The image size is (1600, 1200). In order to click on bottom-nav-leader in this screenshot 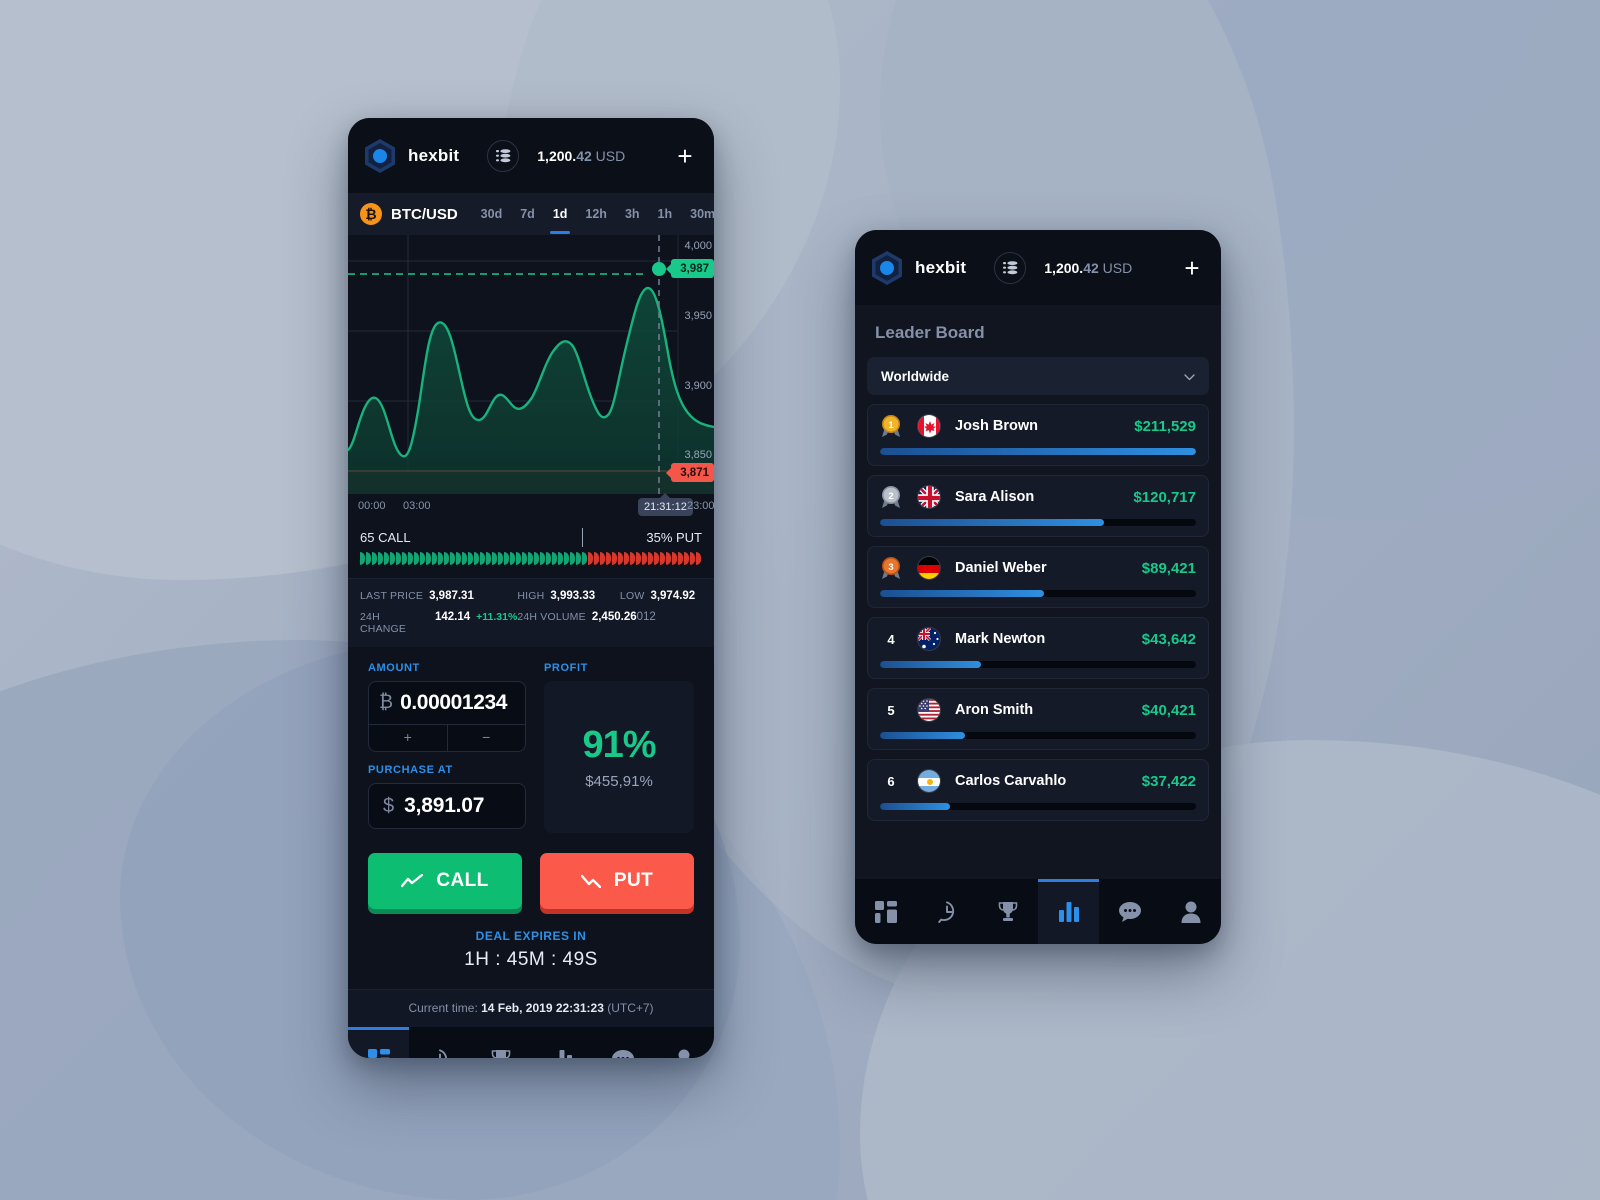, I will do `click(1038, 911)`.